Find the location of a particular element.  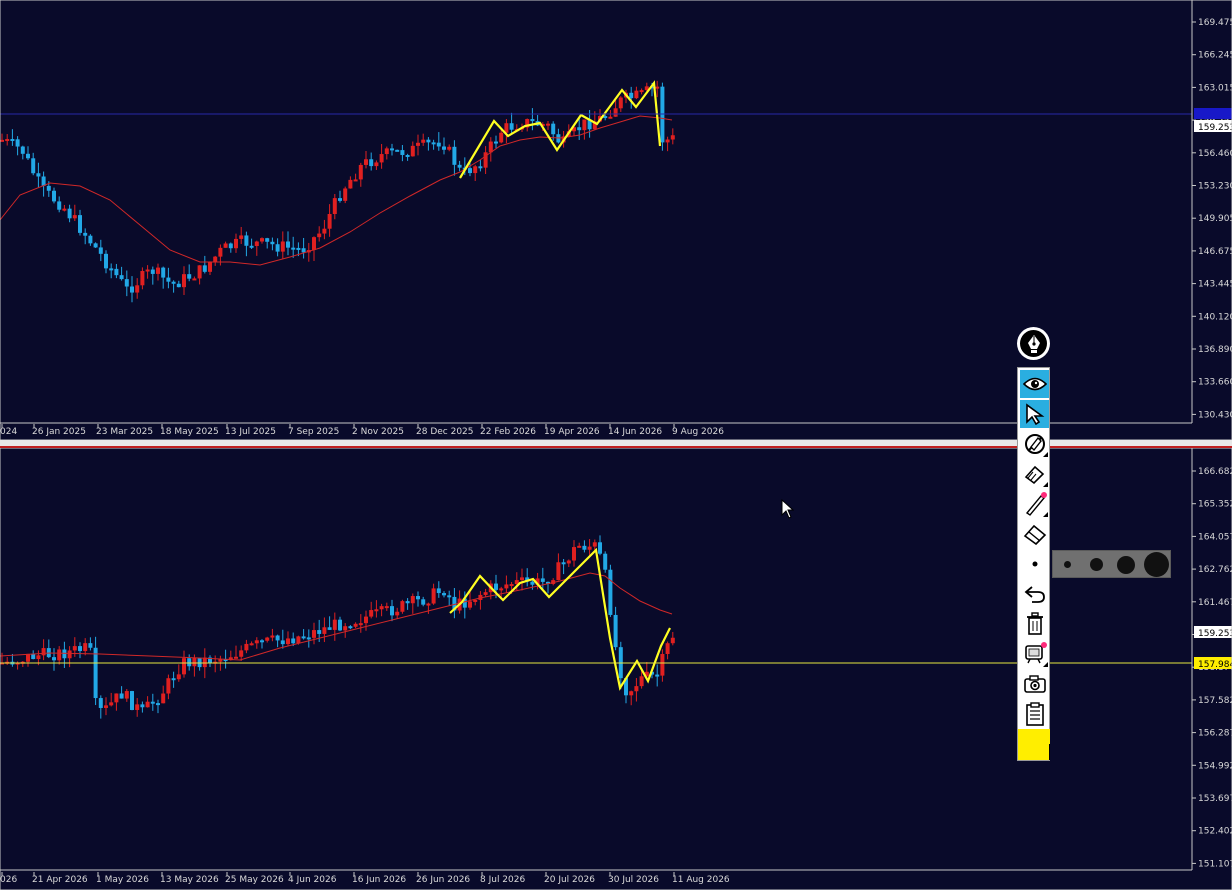

screen-icon is located at coordinates (1034, 654).